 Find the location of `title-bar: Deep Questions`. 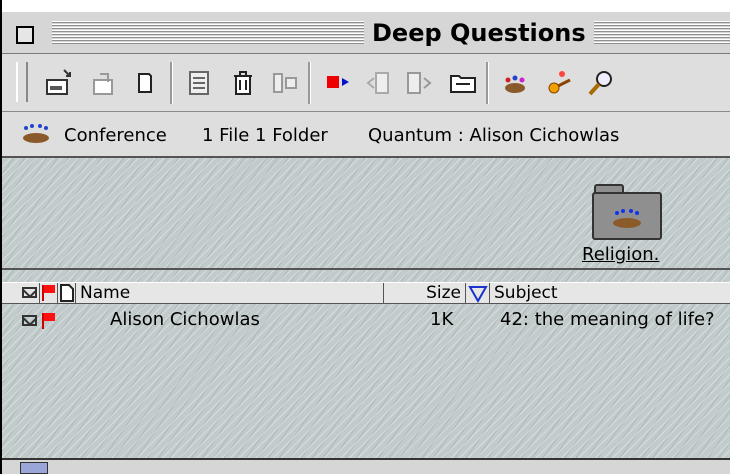

title-bar: Deep Questions is located at coordinates (366, 33).